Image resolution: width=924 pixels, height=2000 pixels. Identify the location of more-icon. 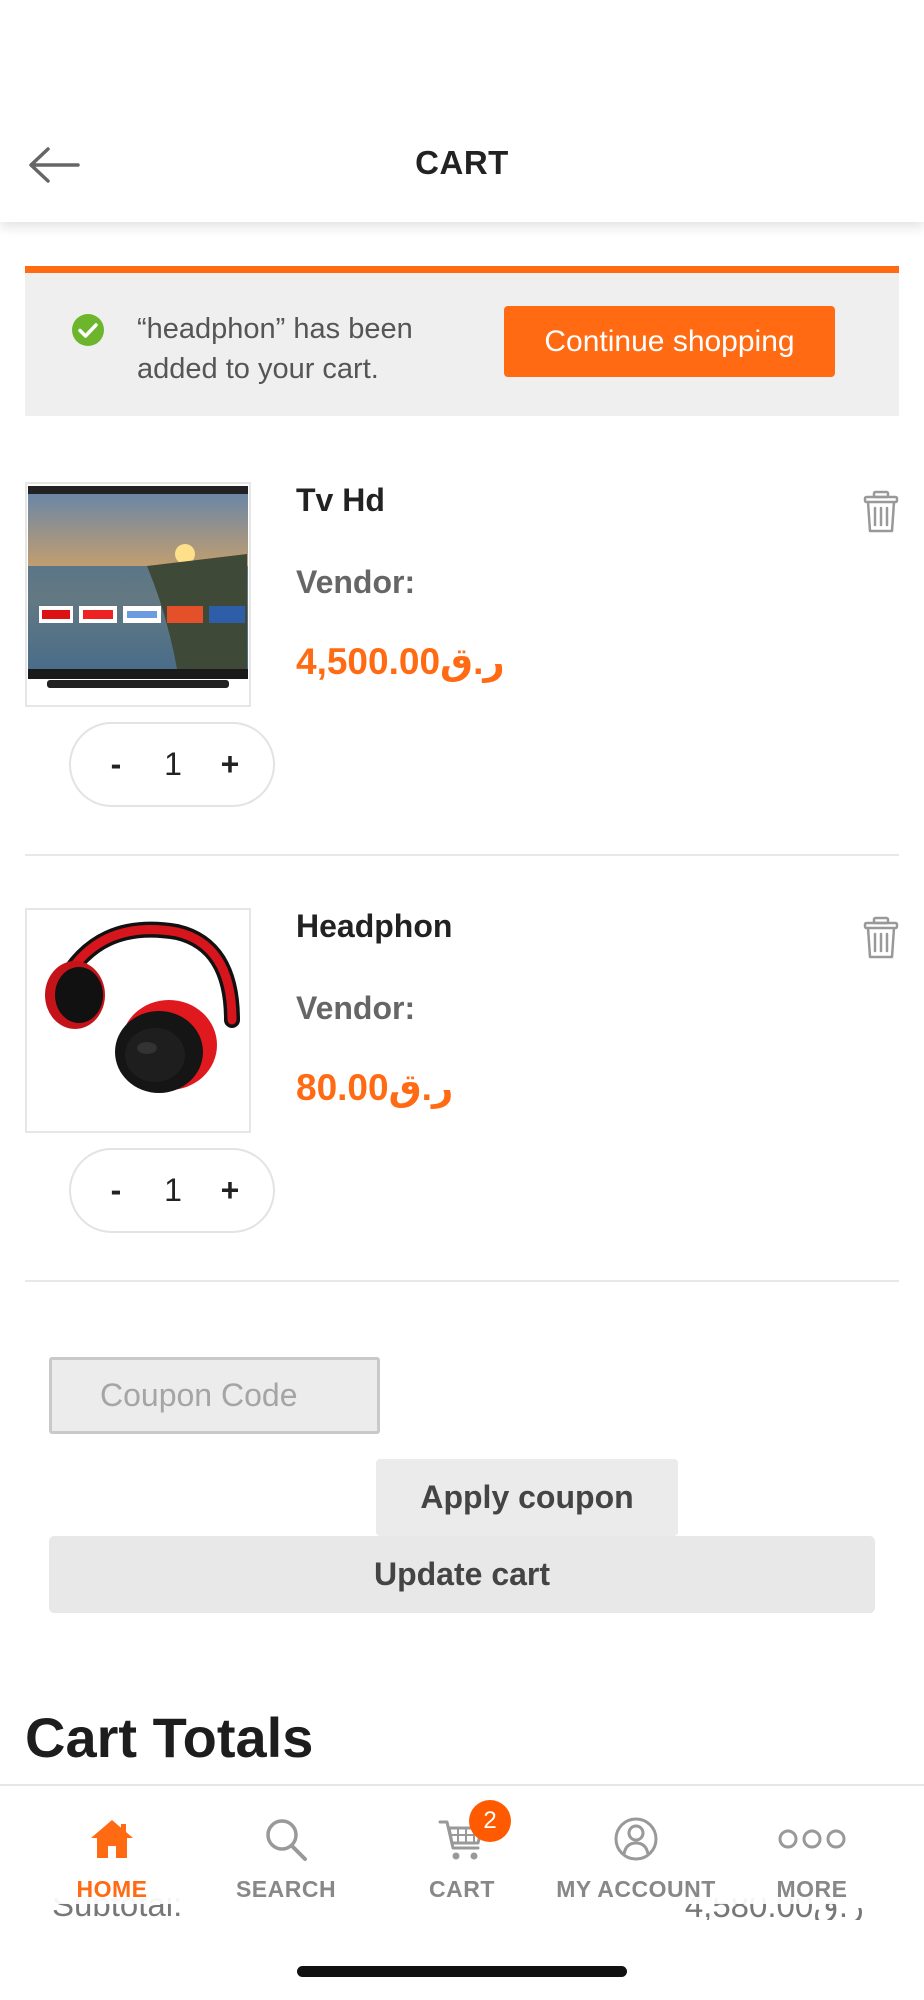
(812, 1839).